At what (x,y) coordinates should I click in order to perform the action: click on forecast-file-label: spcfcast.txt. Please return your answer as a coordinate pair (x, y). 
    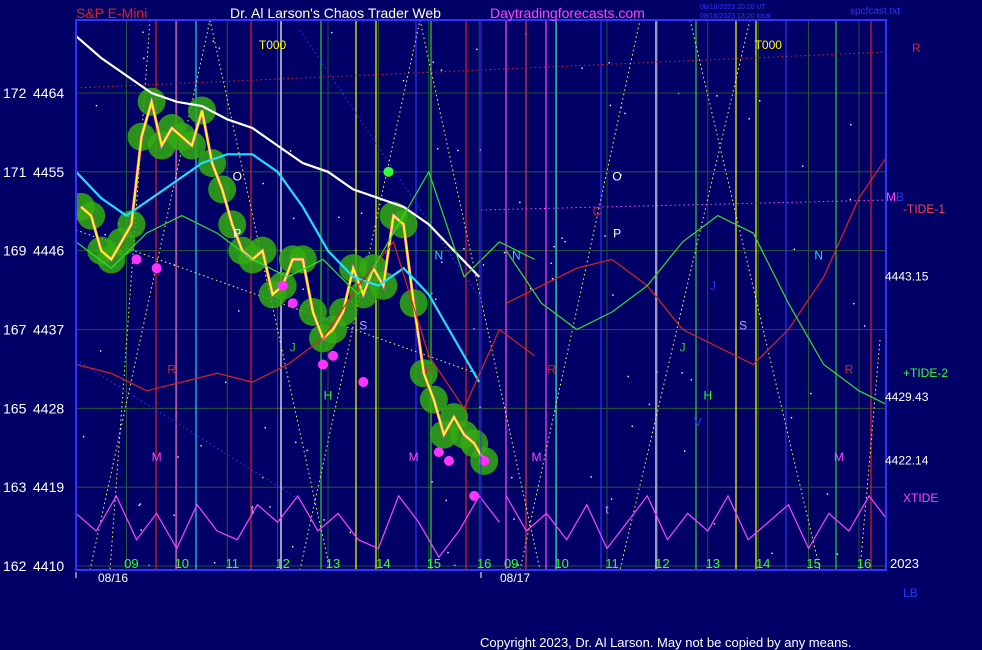
    Looking at the image, I should click on (875, 11).